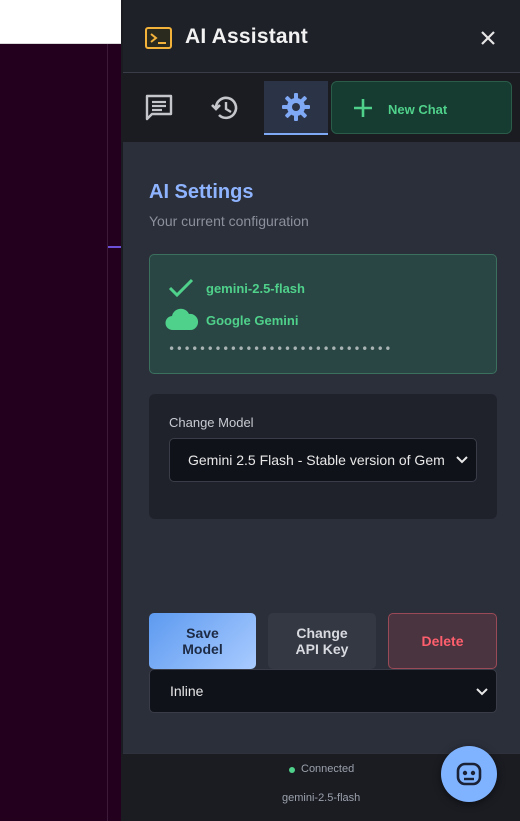 The image size is (520, 821). Describe the element at coordinates (292, 770) in the screenshot. I see `status-dot` at that location.